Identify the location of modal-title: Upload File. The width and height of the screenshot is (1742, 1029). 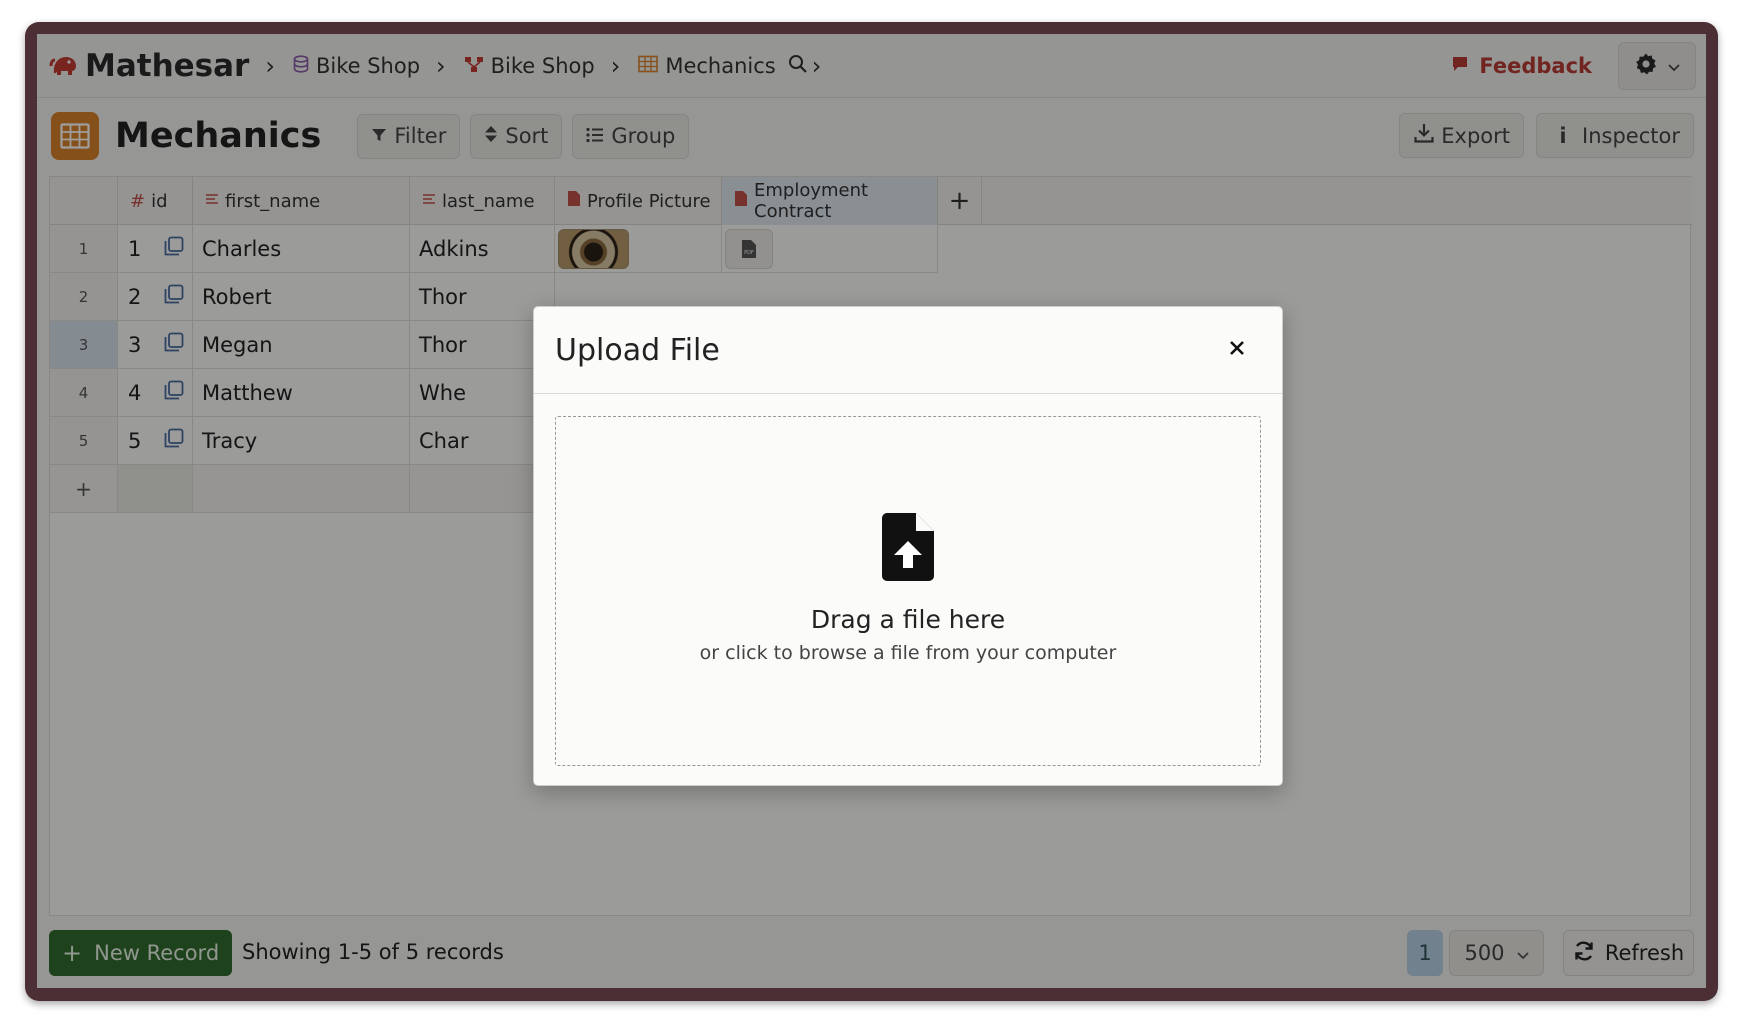
(637, 350).